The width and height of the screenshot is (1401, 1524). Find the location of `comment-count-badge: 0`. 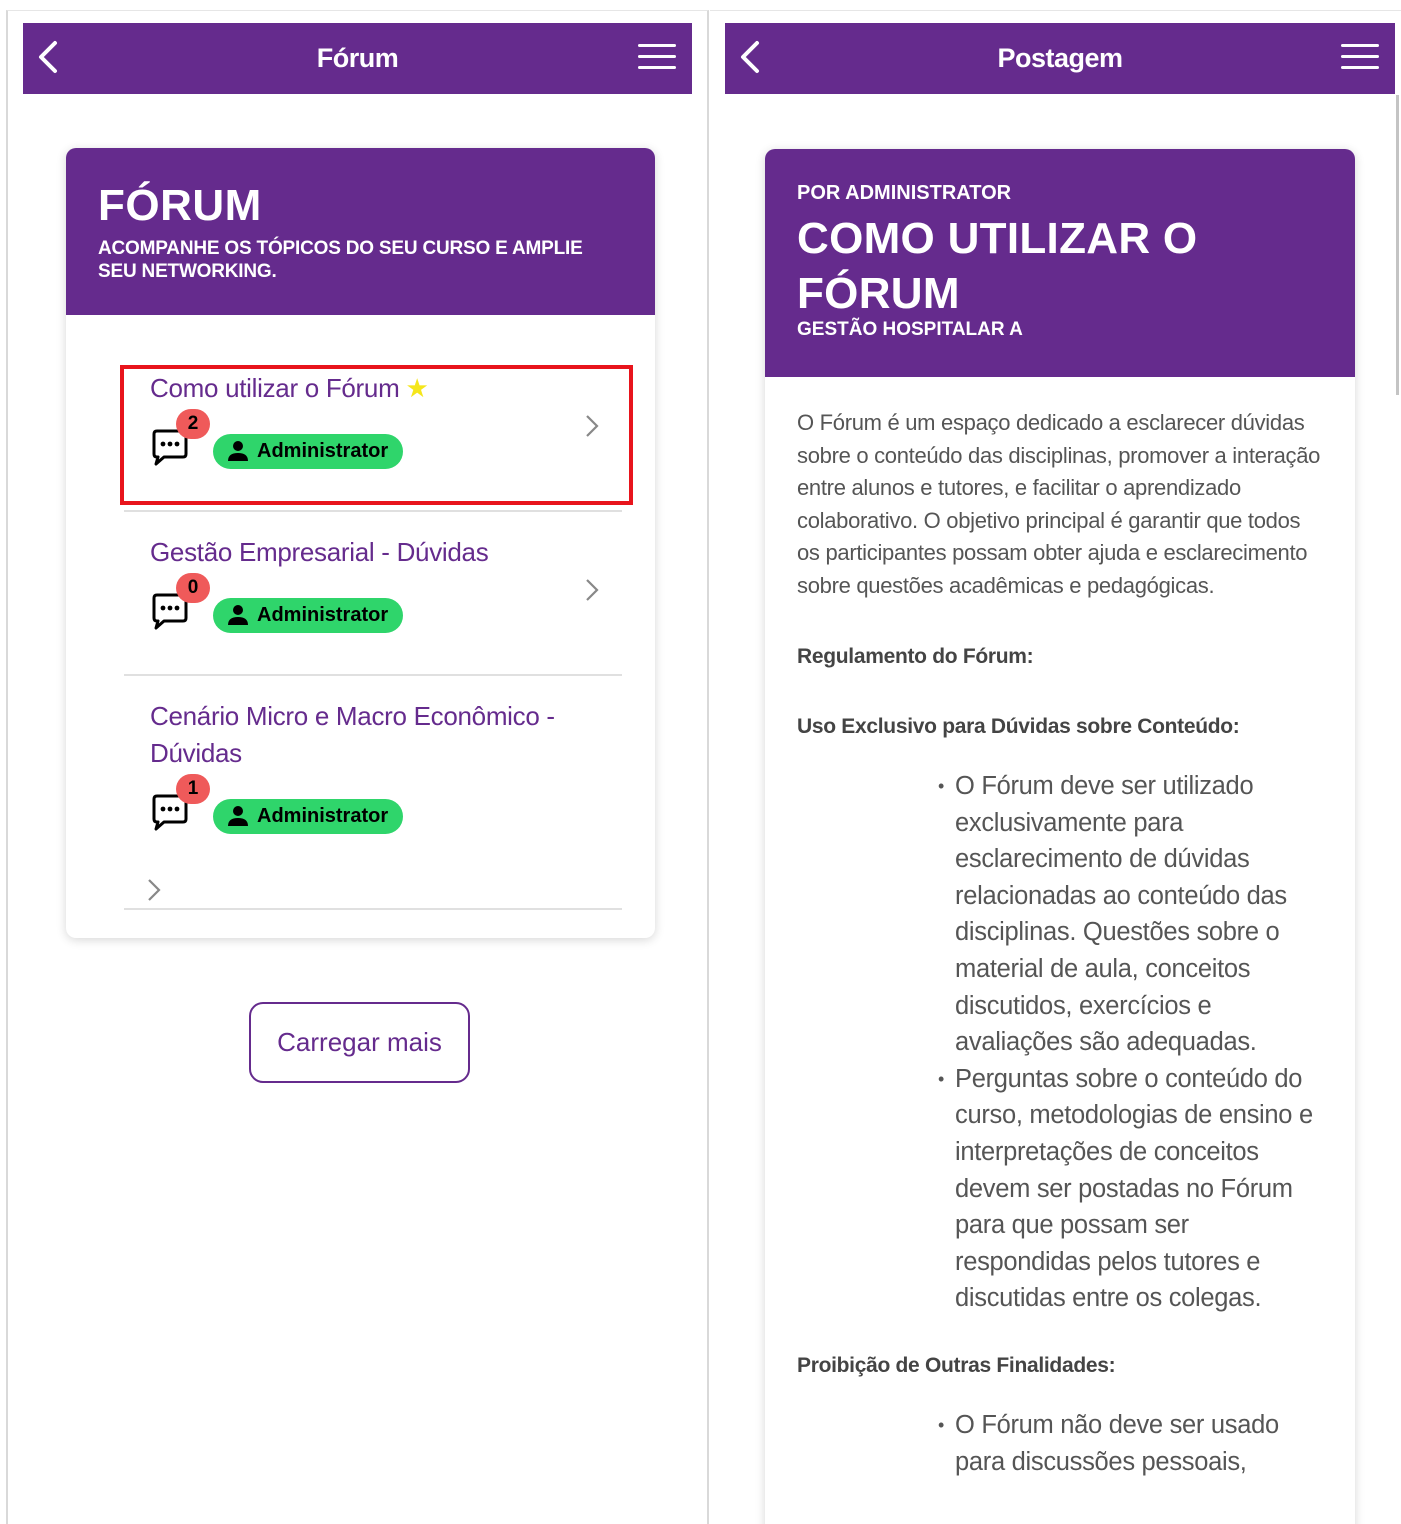

comment-count-badge: 0 is located at coordinates (193, 588).